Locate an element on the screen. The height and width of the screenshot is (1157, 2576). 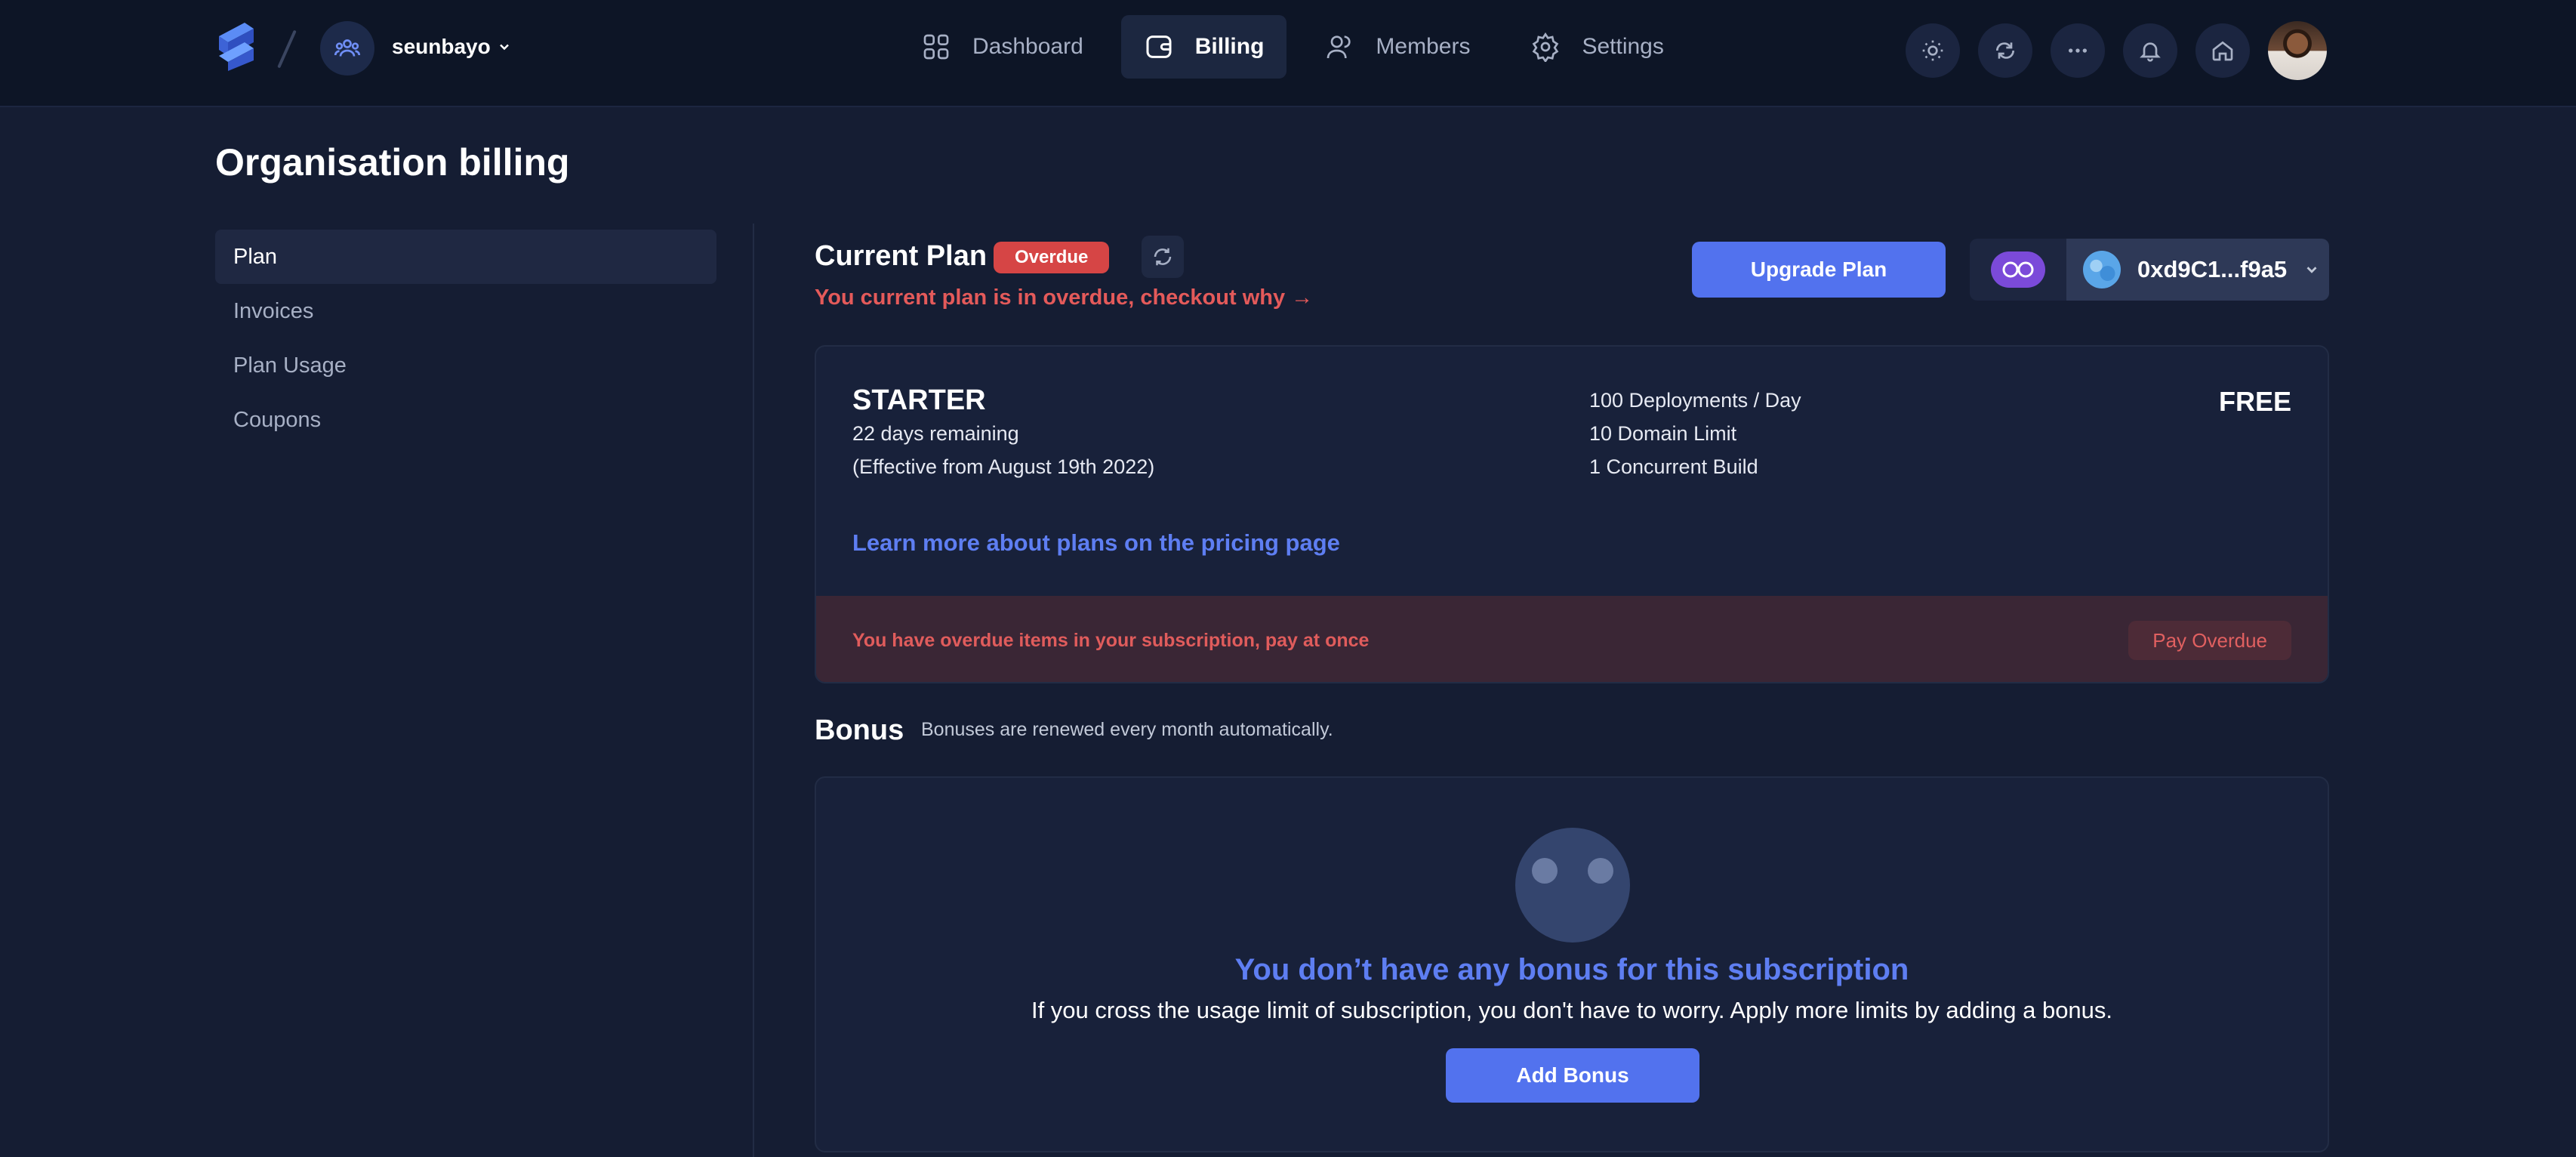
billing-sidebar: Plan Invoices Plan Usage Coupons is located at coordinates (465, 339).